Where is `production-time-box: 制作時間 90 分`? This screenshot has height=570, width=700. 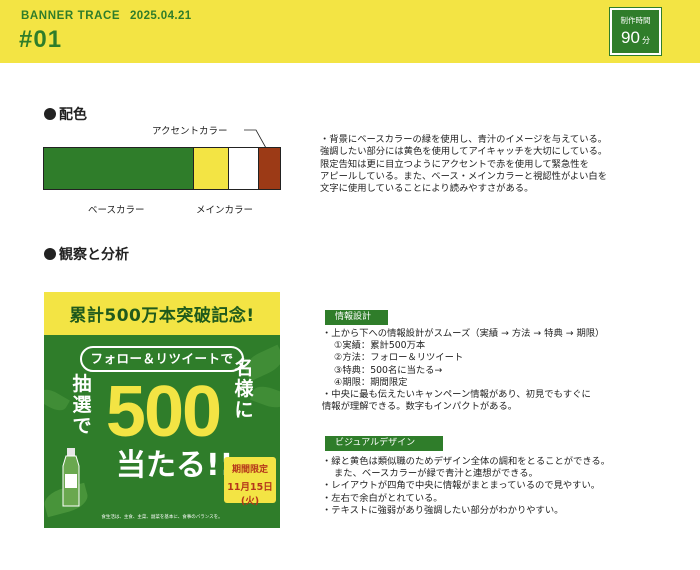 production-time-box: 制作時間 90 分 is located at coordinates (635, 31).